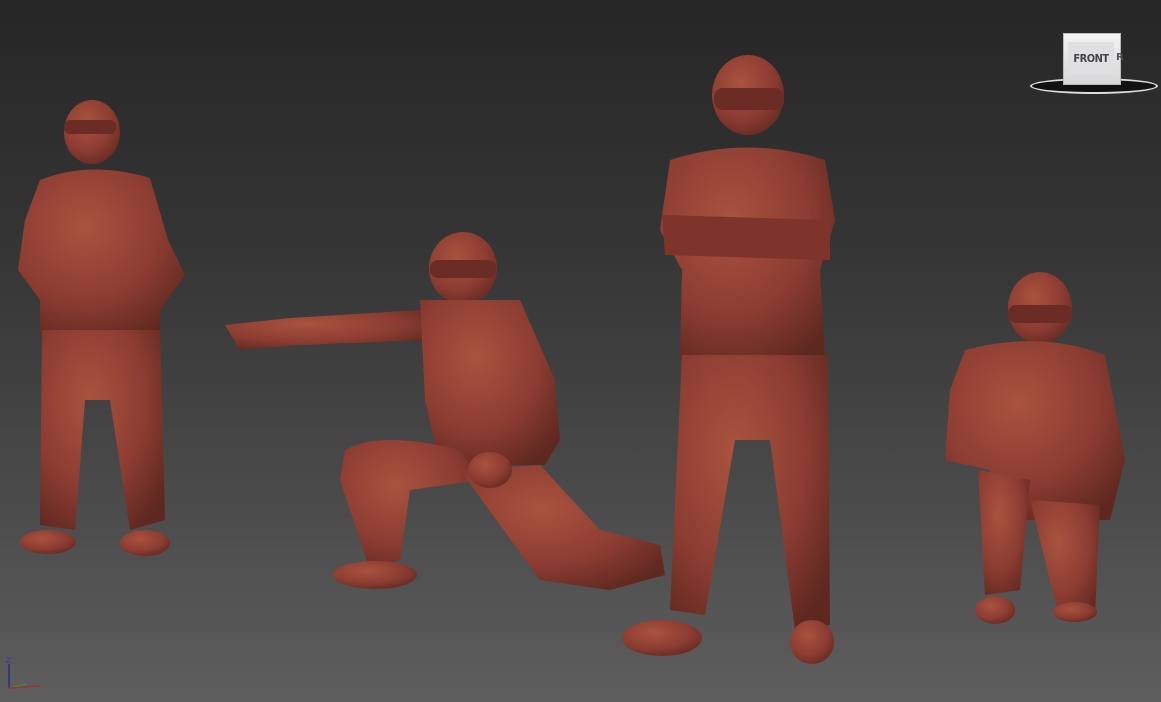  What do you see at coordinates (101, 328) in the screenshot?
I see `figure-standing-hands-on-hips` at bounding box center [101, 328].